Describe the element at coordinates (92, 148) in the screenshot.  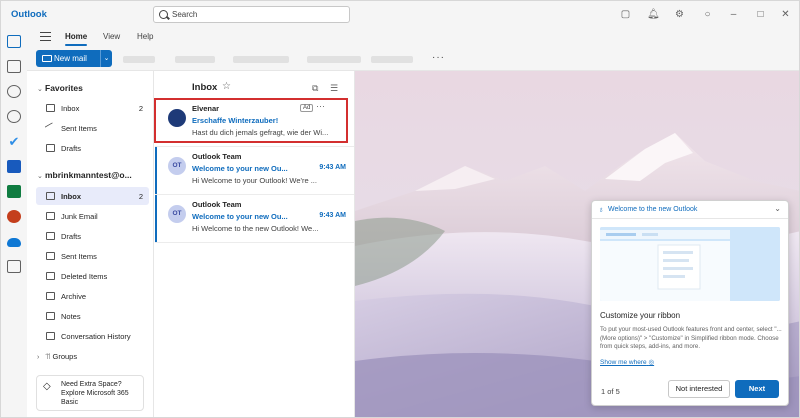
I see `folder-fav-drafts: Drafts` at that location.